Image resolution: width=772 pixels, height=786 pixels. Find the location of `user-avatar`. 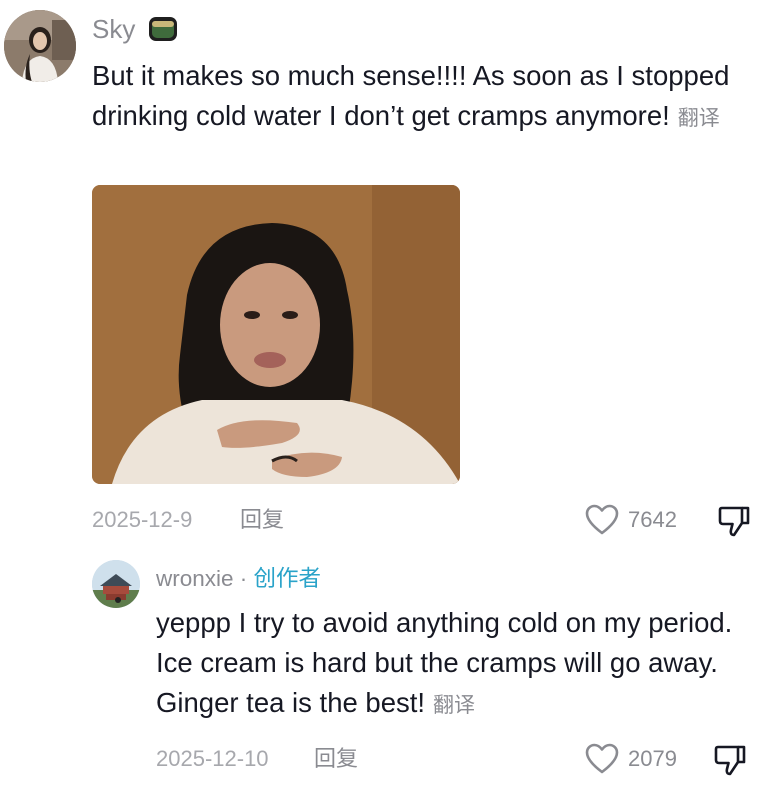

user-avatar is located at coordinates (40, 46).